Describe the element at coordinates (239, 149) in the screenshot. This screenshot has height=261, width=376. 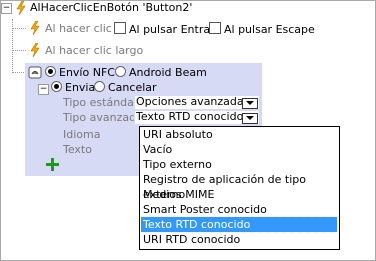
I see `dropdown-option: Vacío` at that location.